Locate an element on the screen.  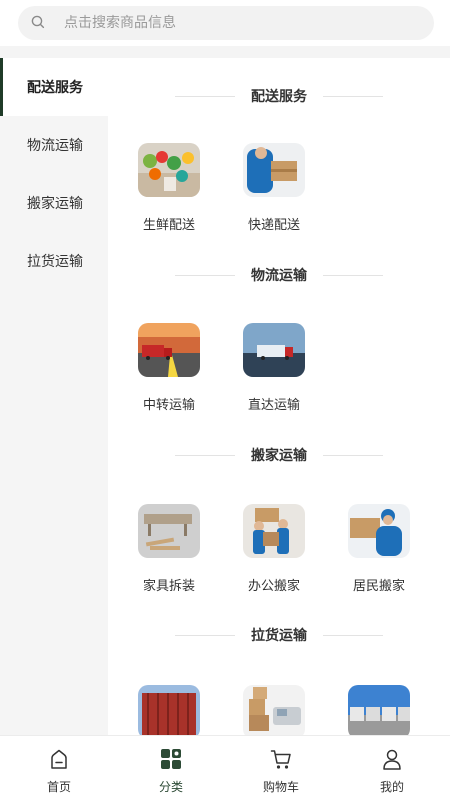
bottom-tab-bar: 首页 分类 购物车 我的 is located at coordinates (225, 767).